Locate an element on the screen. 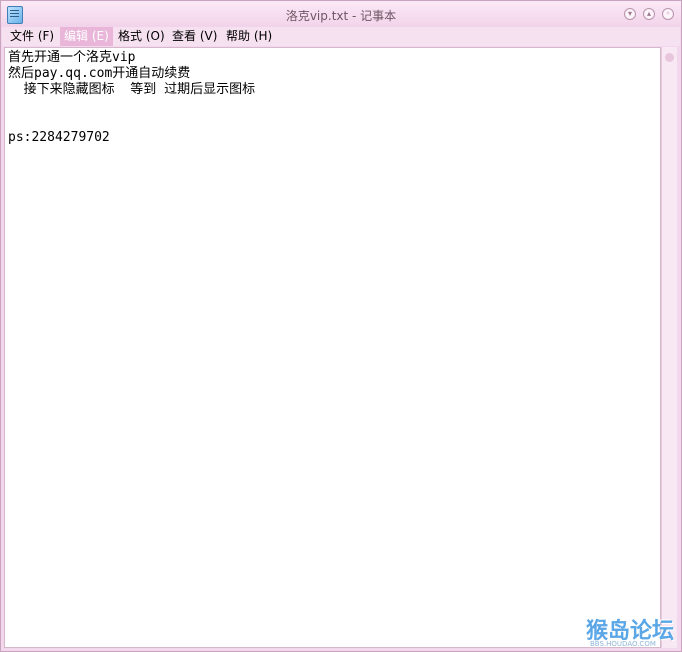  minimize-icon: ▾ is located at coordinates (630, 14).